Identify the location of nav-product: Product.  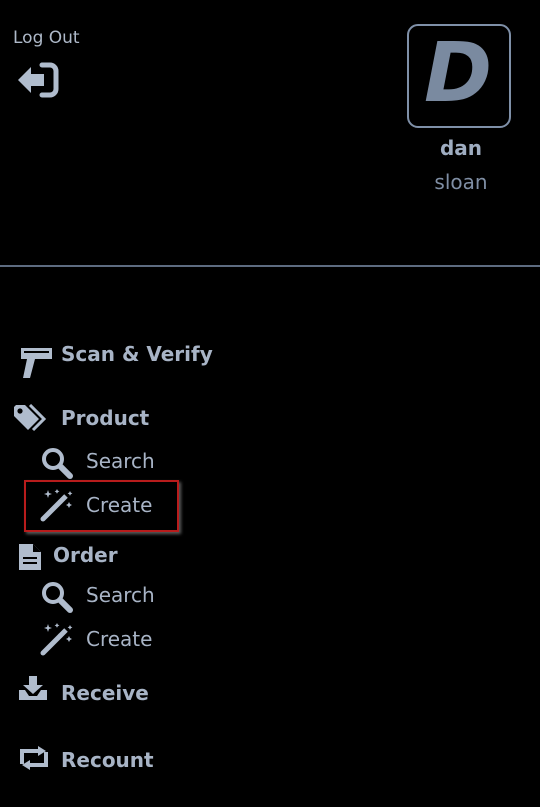
(105, 418).